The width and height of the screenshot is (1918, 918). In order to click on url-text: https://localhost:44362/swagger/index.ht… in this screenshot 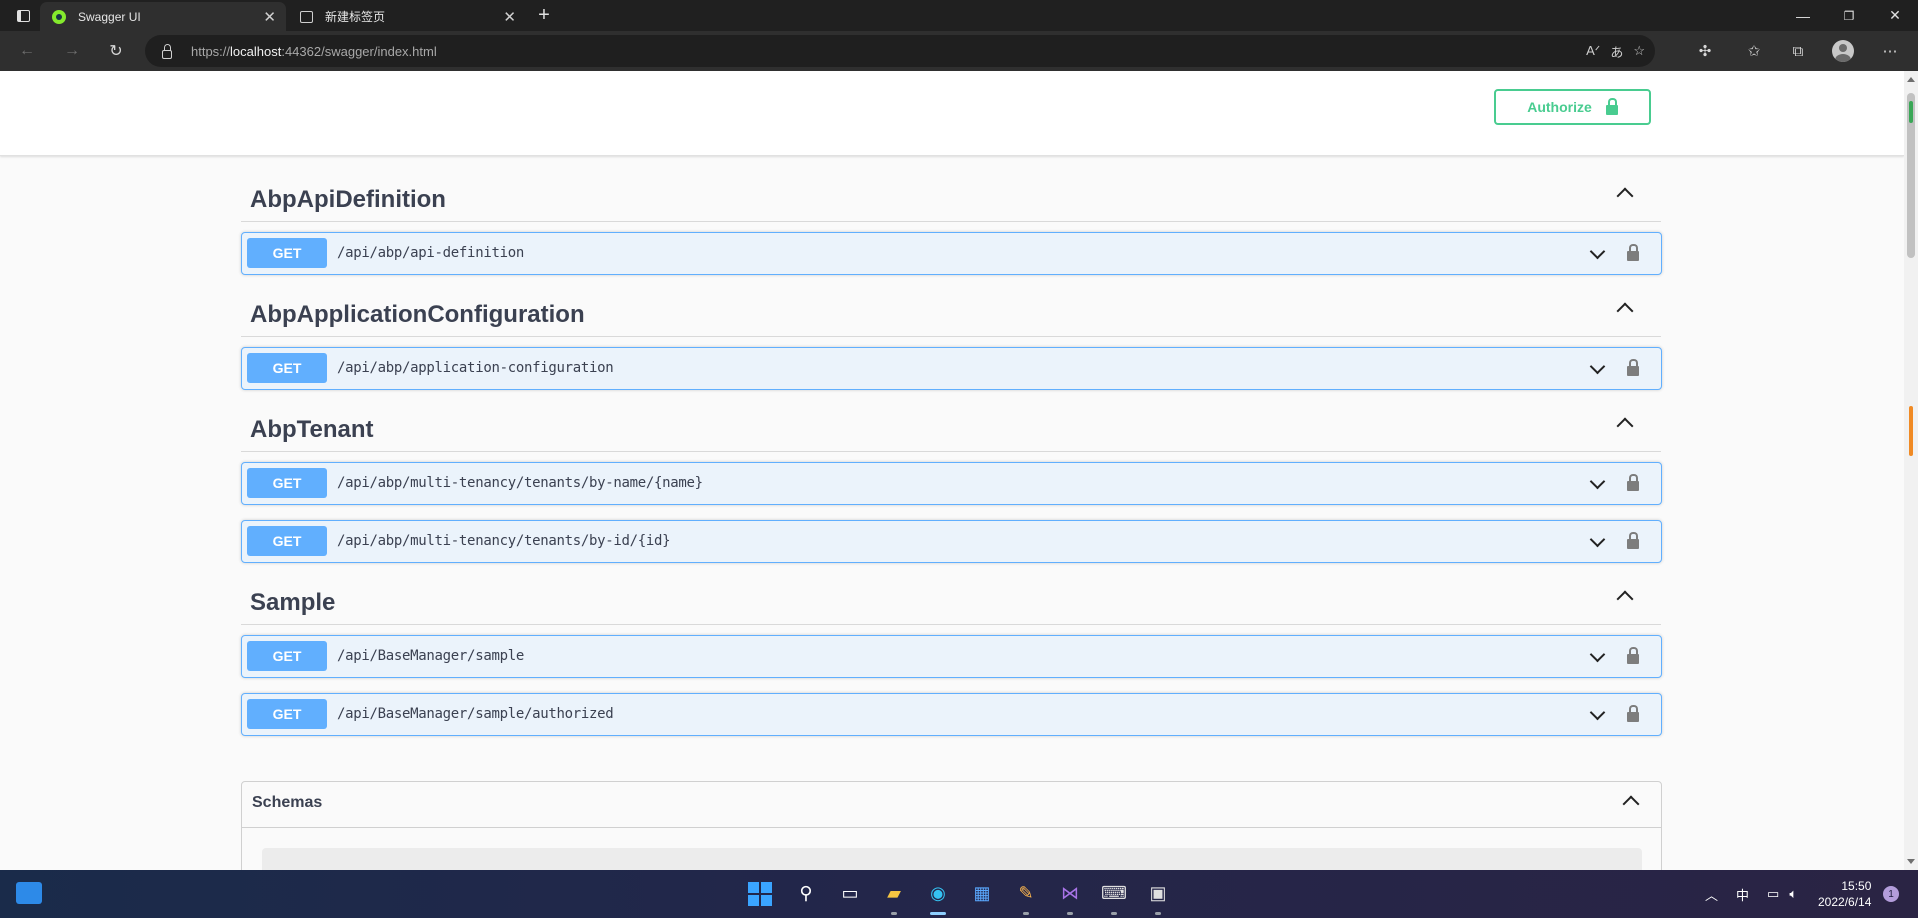, I will do `click(314, 51)`.